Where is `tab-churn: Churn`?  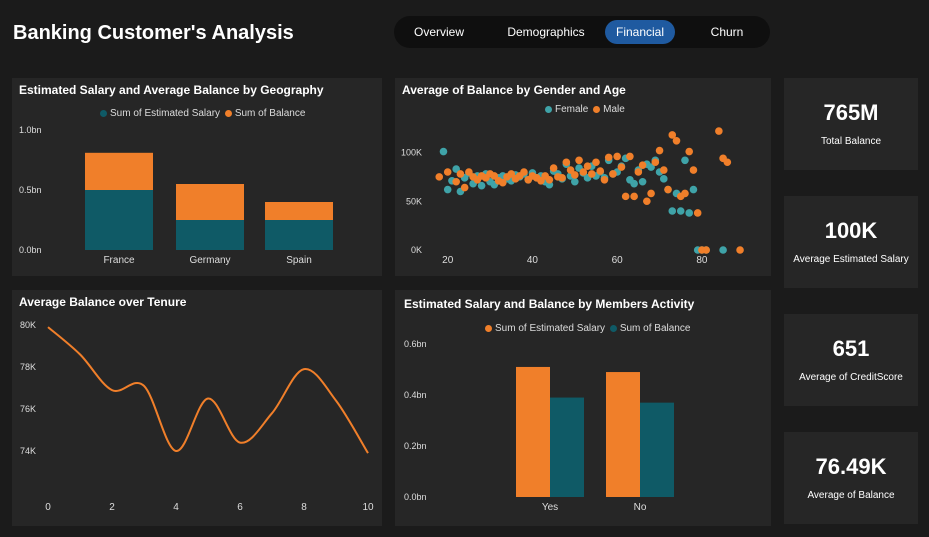
tab-churn: Churn is located at coordinates (727, 32).